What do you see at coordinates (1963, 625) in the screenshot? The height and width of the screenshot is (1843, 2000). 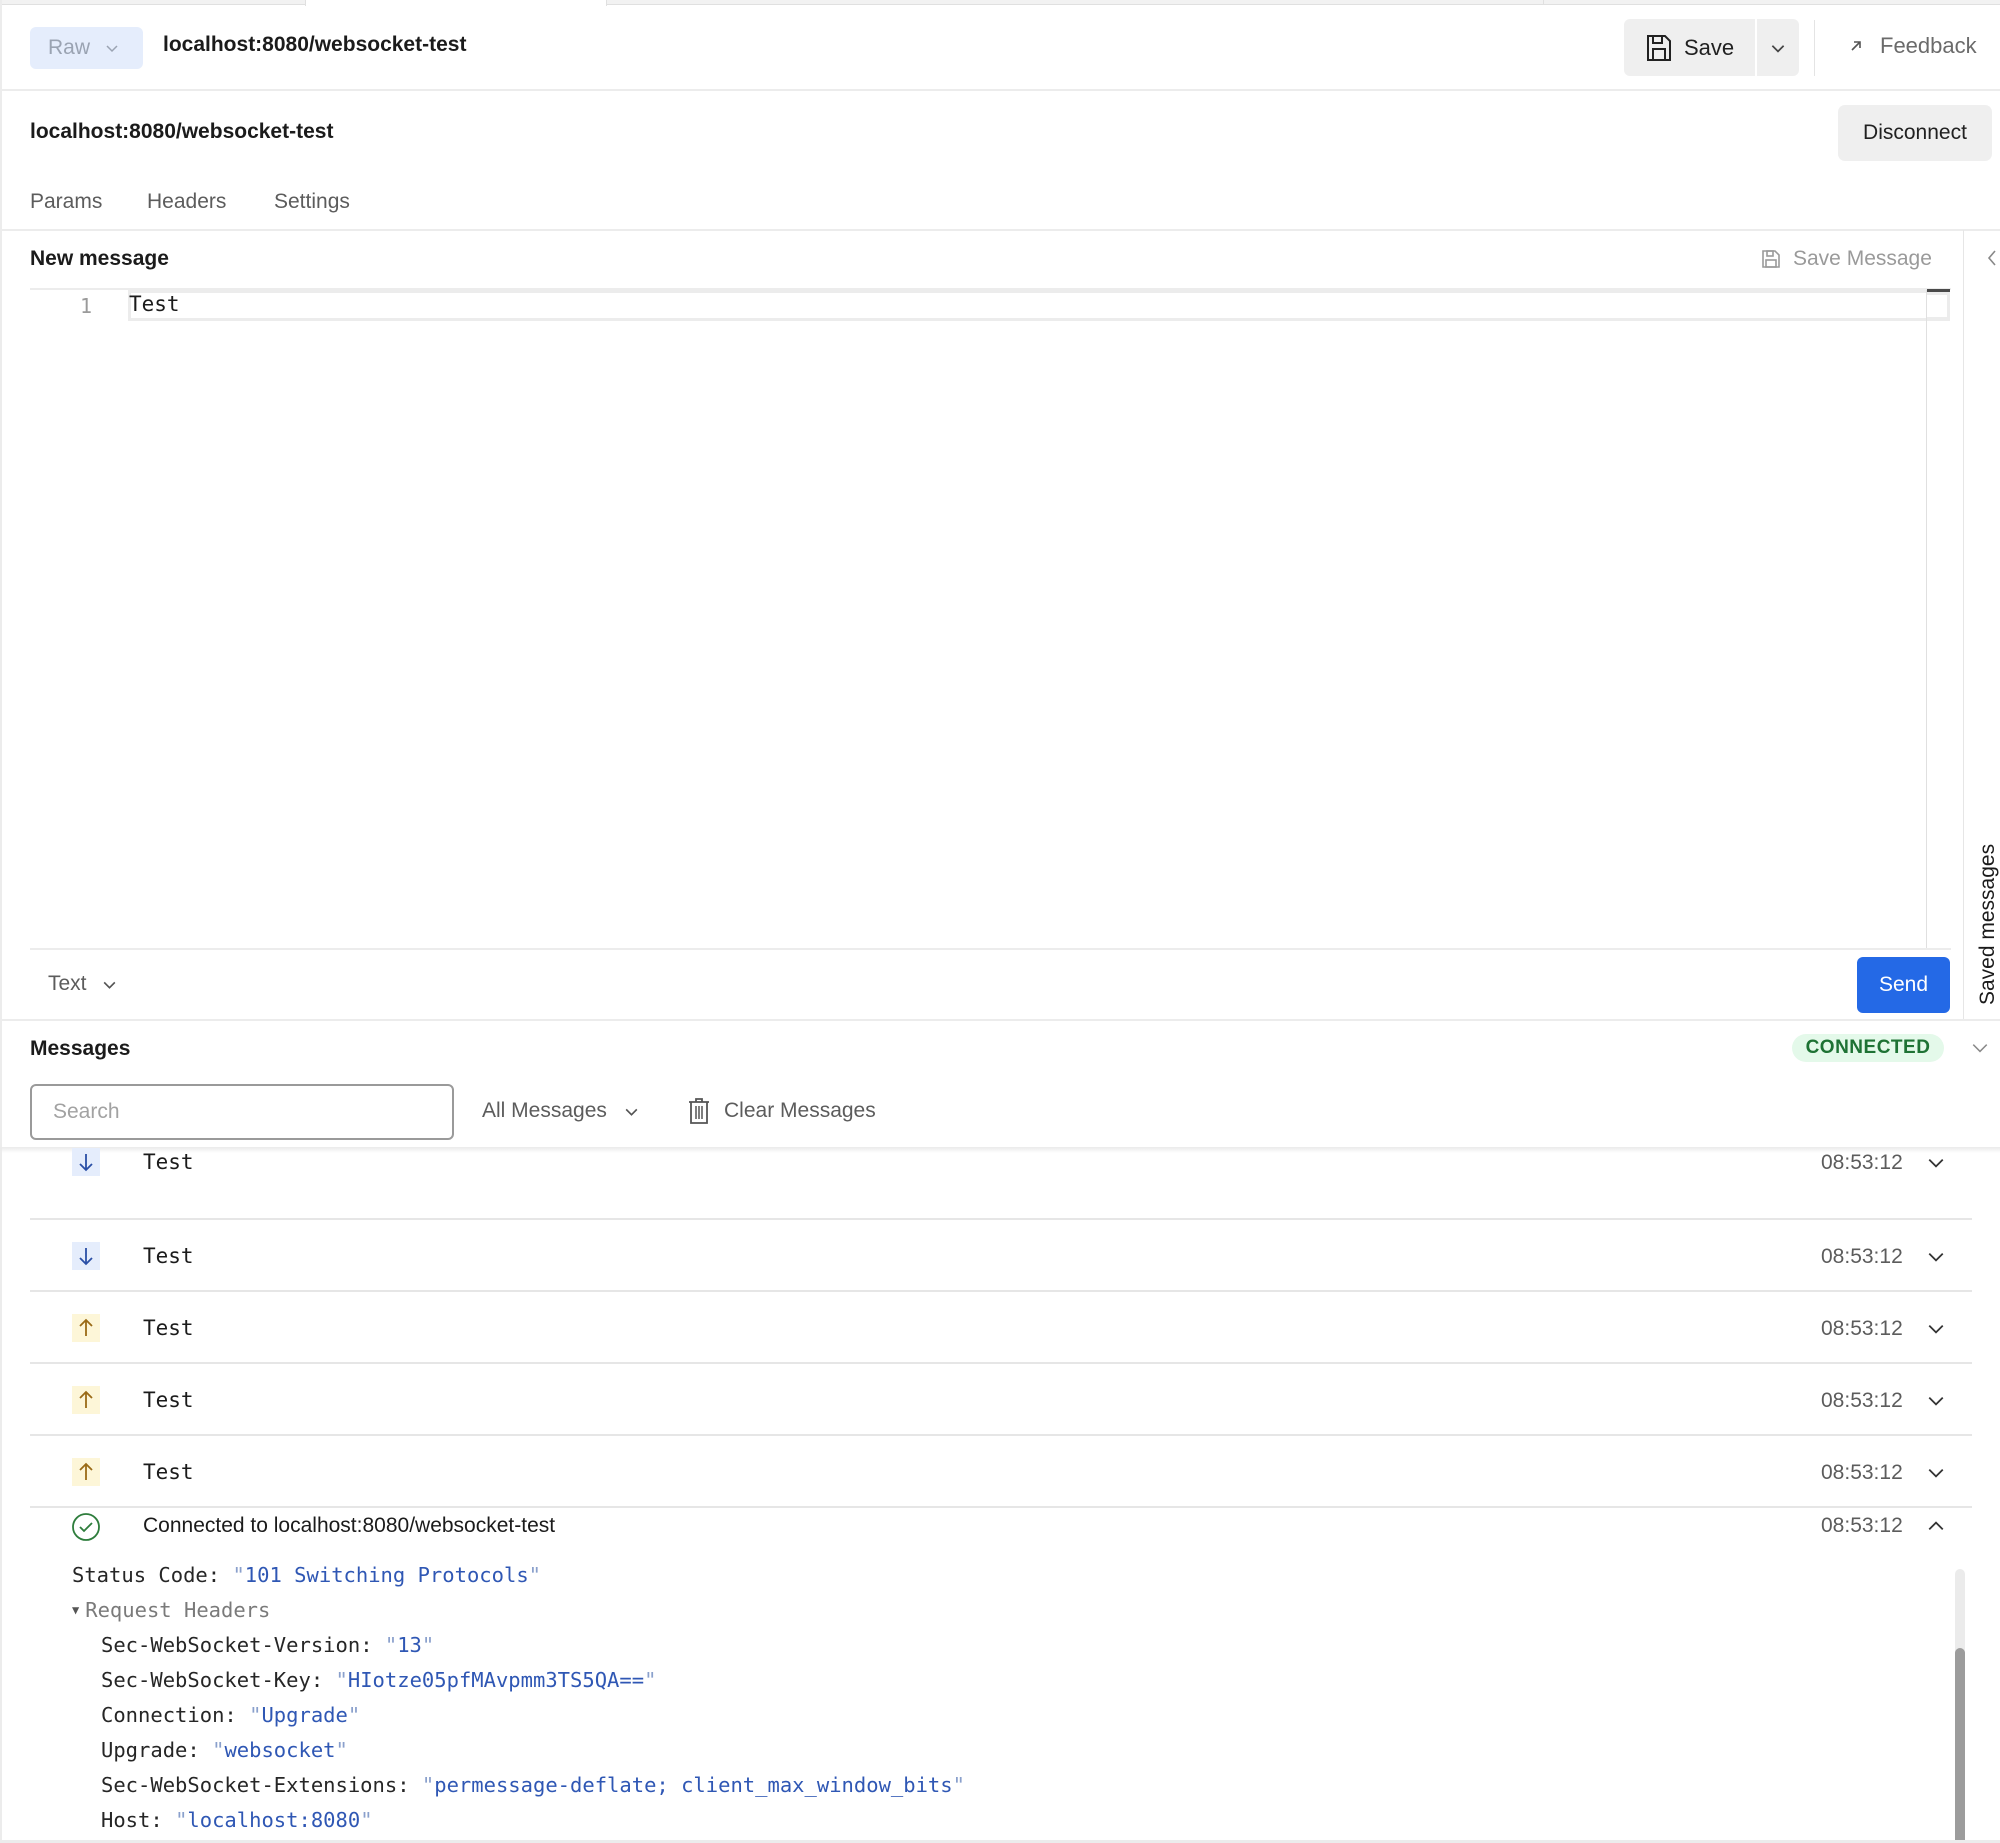 I see `saved-messages-splitter` at bounding box center [1963, 625].